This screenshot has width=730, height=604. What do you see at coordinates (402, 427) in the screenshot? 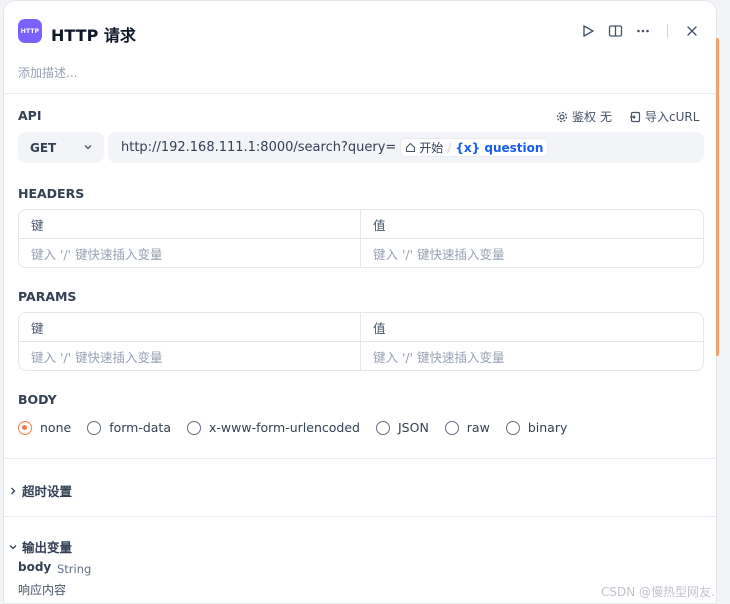
I see `body-type-json: JSON` at bounding box center [402, 427].